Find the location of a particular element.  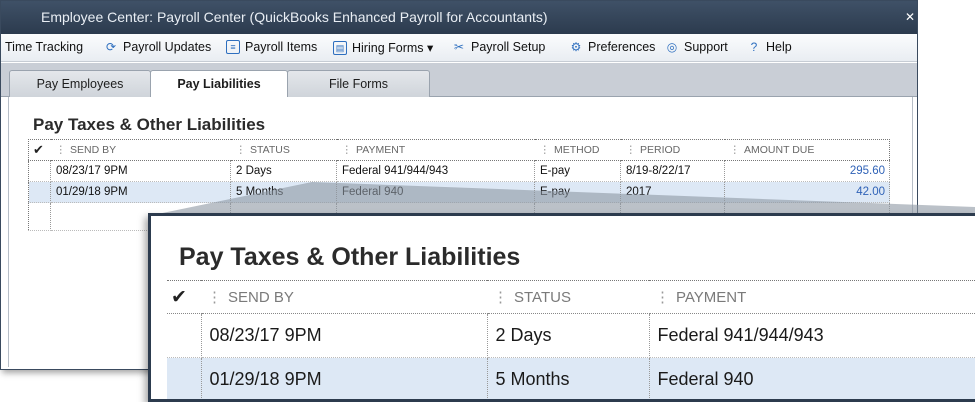

cell-amount-due: 42.00 is located at coordinates (807, 192).